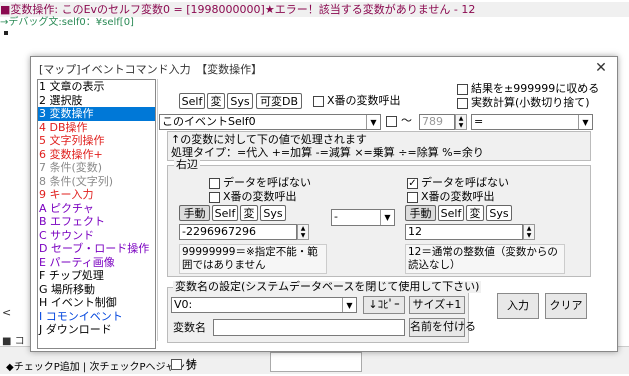  Describe the element at coordinates (318, 101) in the screenshot. I see `x-var-call-checkbox` at that location.